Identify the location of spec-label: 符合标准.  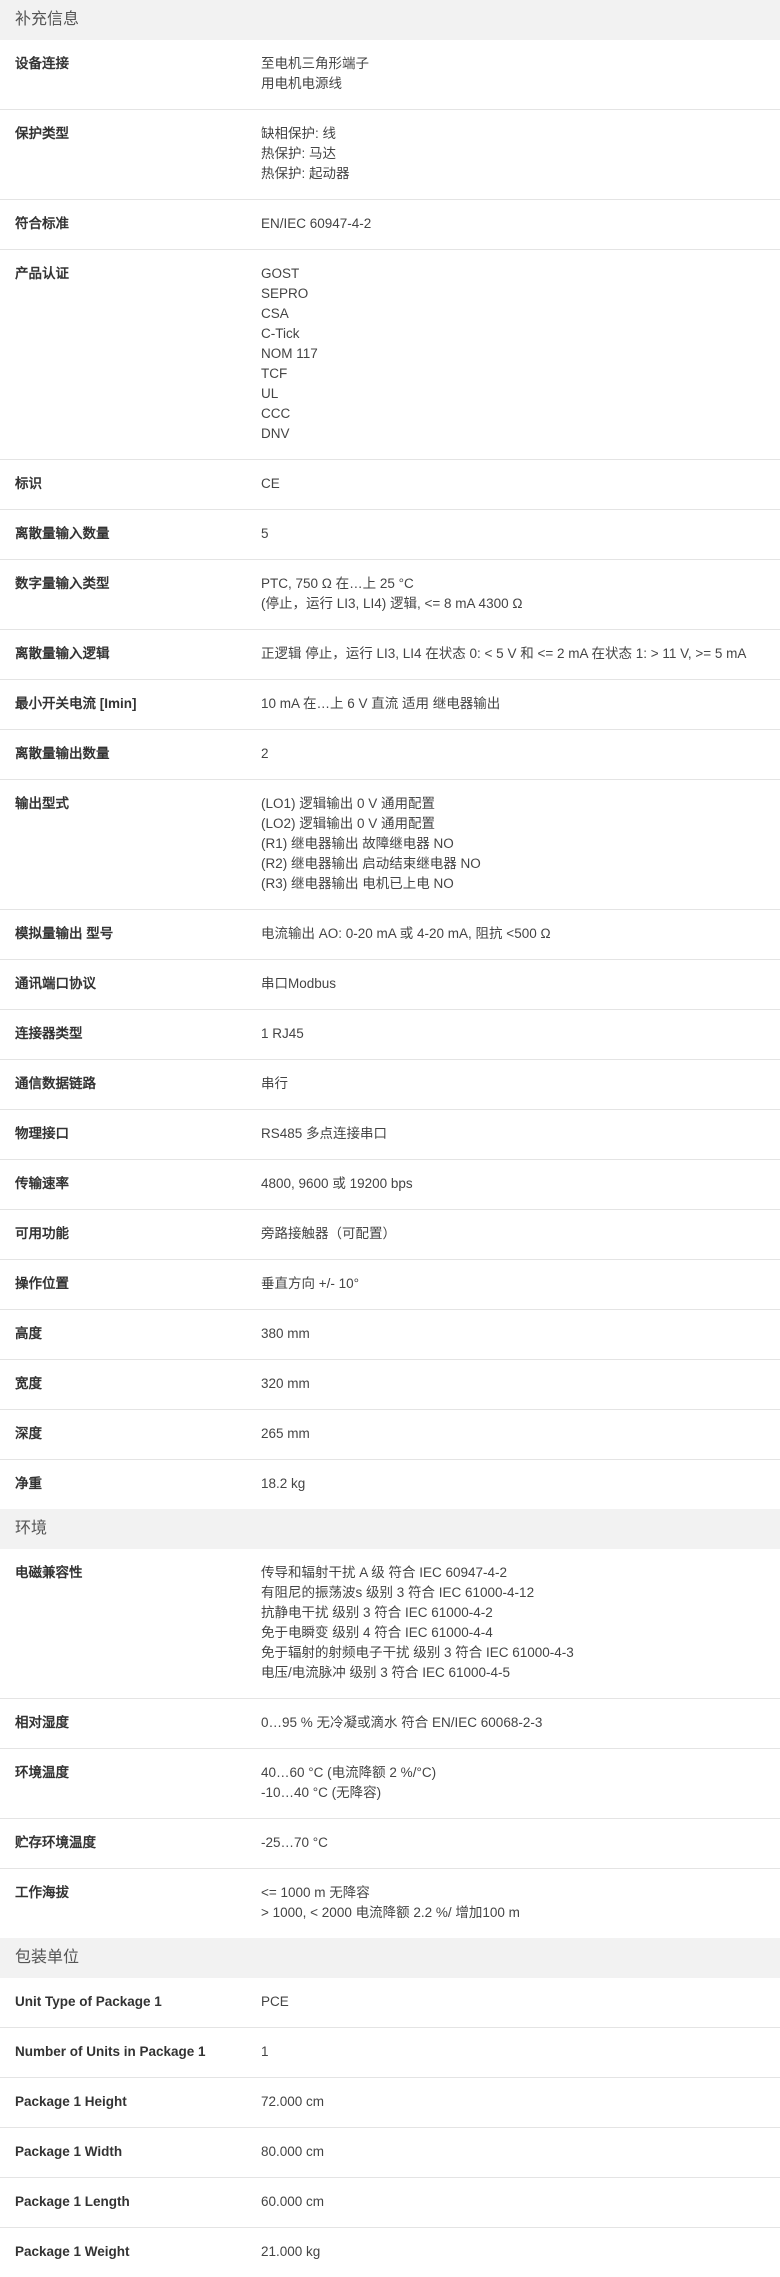
(42, 223).